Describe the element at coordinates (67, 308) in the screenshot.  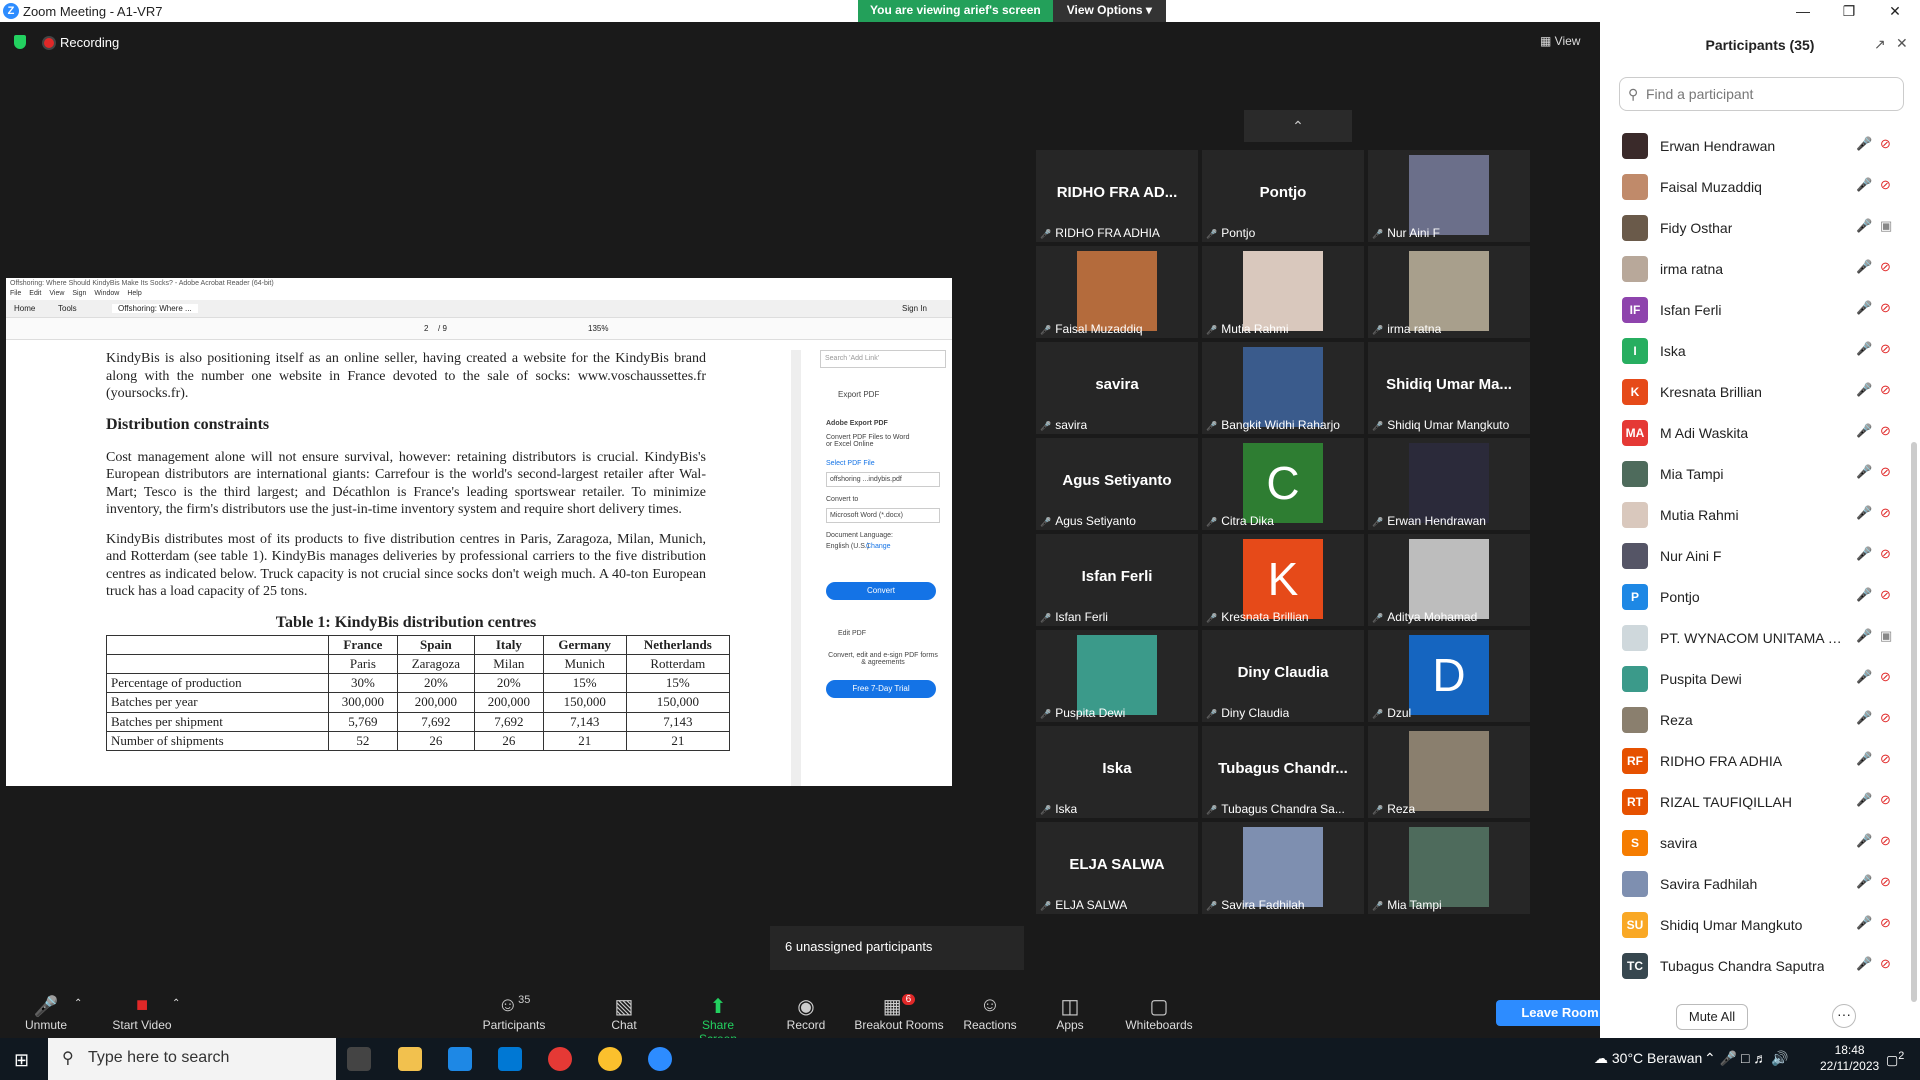
I see `pdf-tab-tools: Tools` at that location.